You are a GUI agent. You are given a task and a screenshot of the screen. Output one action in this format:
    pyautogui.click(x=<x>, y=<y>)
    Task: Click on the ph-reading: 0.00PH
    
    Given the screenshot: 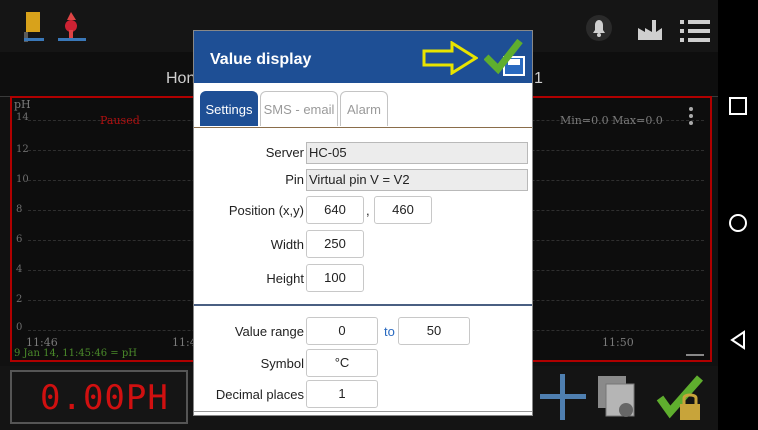 What is the action you would take?
    pyautogui.click(x=104, y=398)
    